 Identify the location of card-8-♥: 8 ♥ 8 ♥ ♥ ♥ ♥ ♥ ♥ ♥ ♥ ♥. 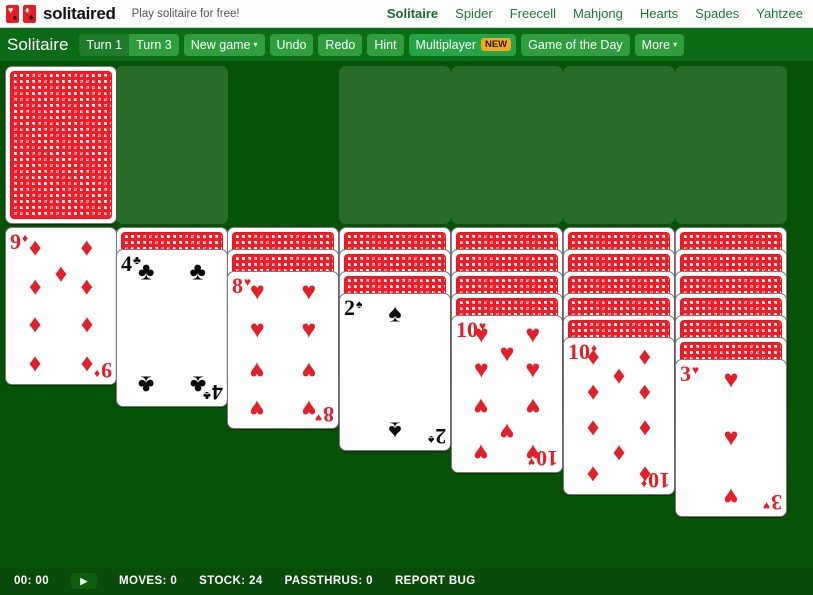
(283, 350).